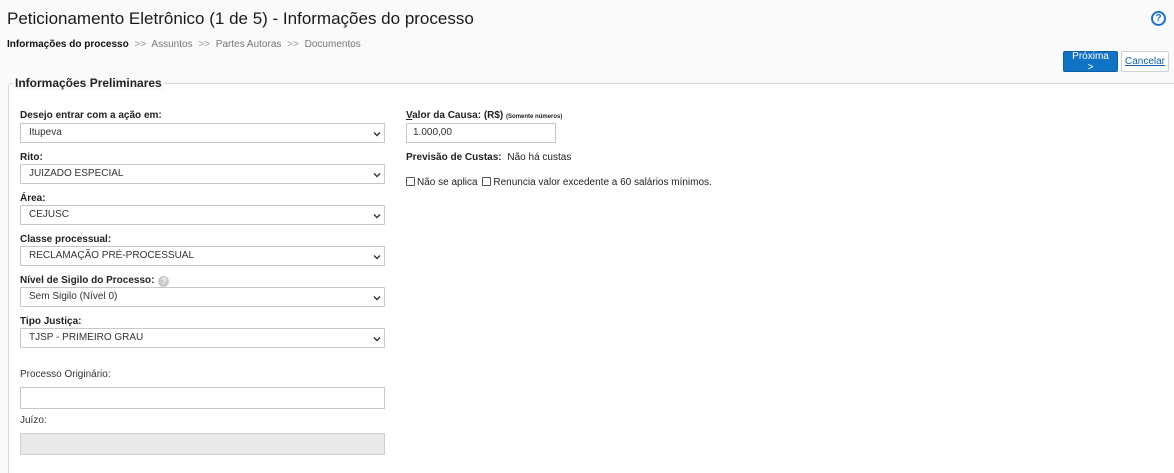 The image size is (1174, 473). Describe the element at coordinates (91, 115) in the screenshot. I see `foro-label: Desejo entrar com a ação em:` at that location.